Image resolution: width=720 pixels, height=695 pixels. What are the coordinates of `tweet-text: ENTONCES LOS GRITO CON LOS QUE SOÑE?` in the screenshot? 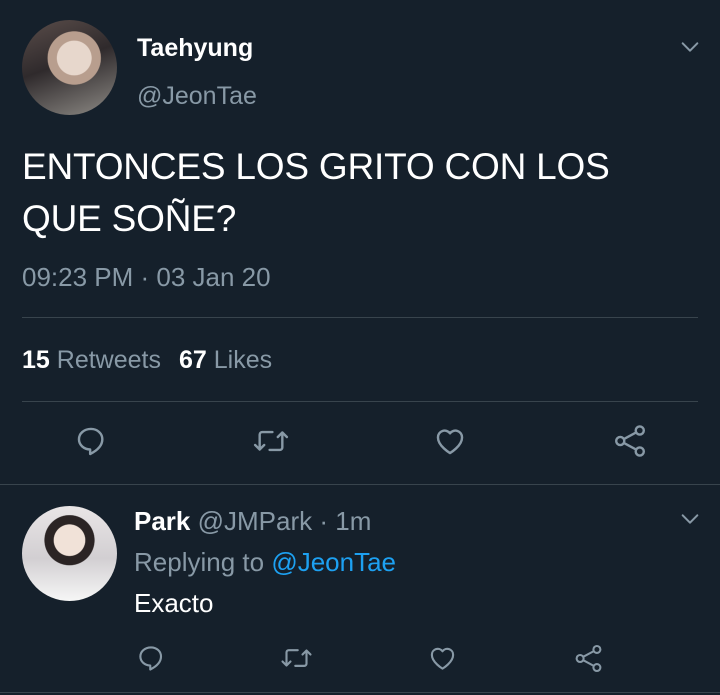 It's located at (316, 192).